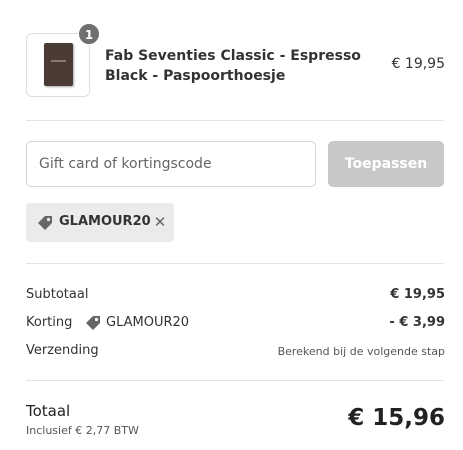 The image size is (463, 450). Describe the element at coordinates (417, 322) in the screenshot. I see `discount-value: - € 3,99` at that location.